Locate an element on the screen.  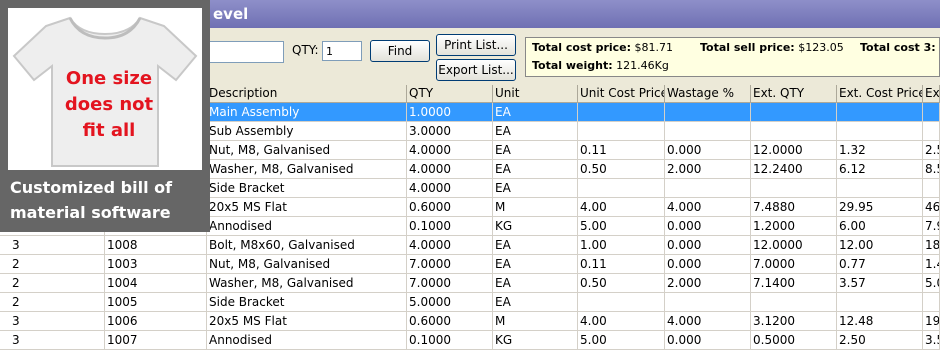
total-sell-value: $123.05 is located at coordinates (821, 47).